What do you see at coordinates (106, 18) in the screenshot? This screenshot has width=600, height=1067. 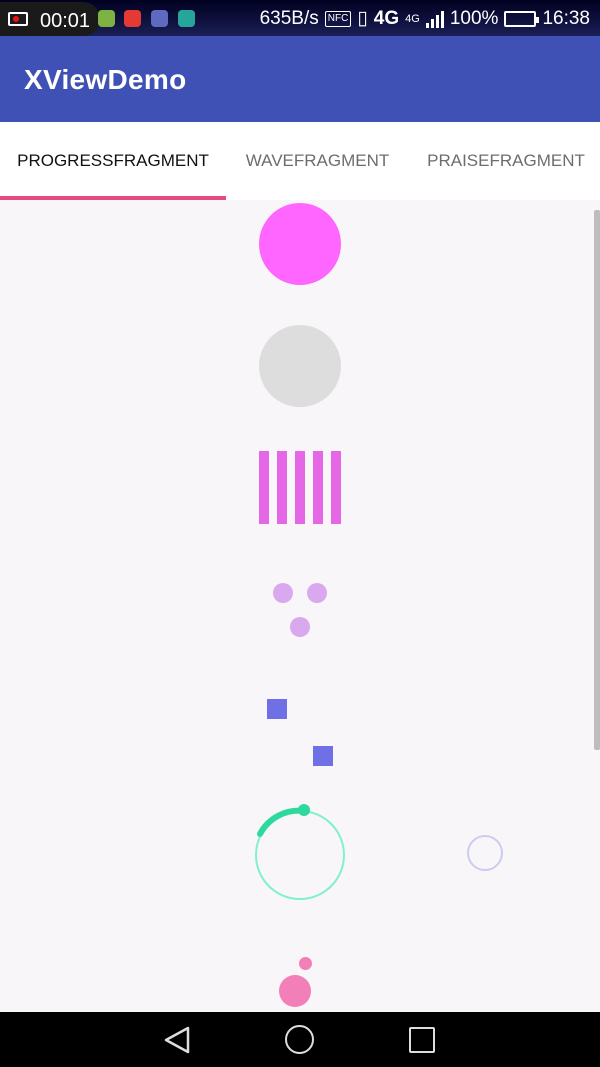 I see `android-app-icon` at bounding box center [106, 18].